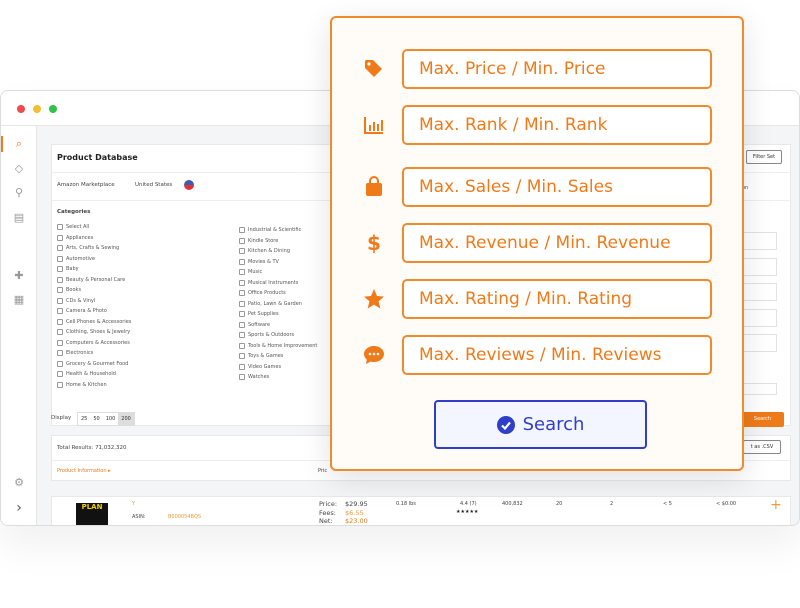 The image size is (800, 608). I want to click on category-checkbox: Computers & Accessories, so click(94, 343).